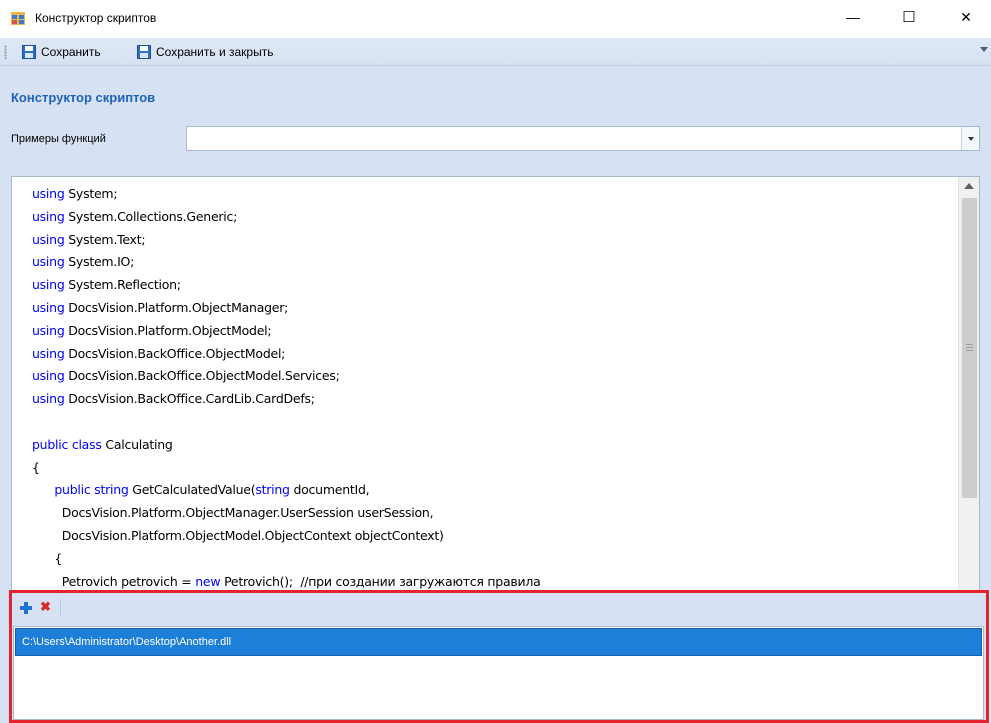  What do you see at coordinates (272, 490) in the screenshot?
I see `code-keyword: string` at bounding box center [272, 490].